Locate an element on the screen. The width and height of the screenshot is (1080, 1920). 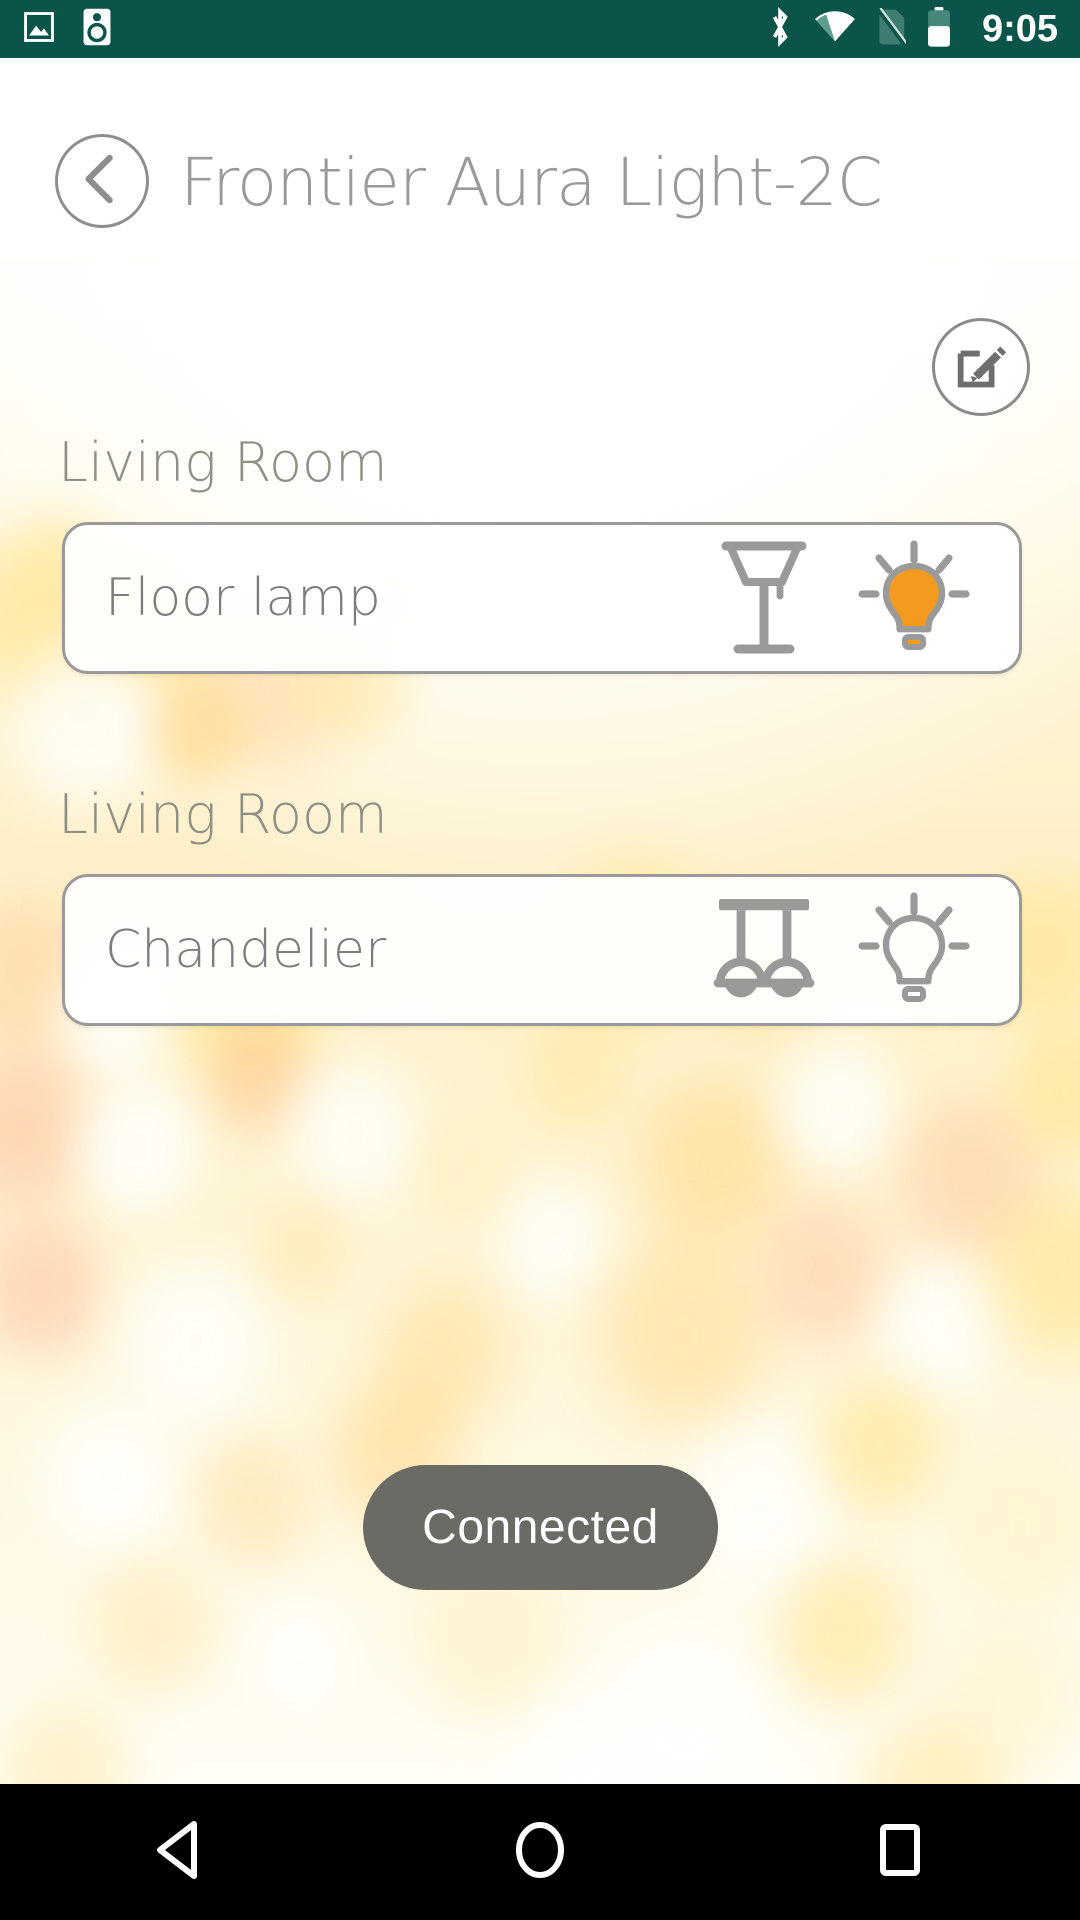
screenshot-icon is located at coordinates (39, 29).